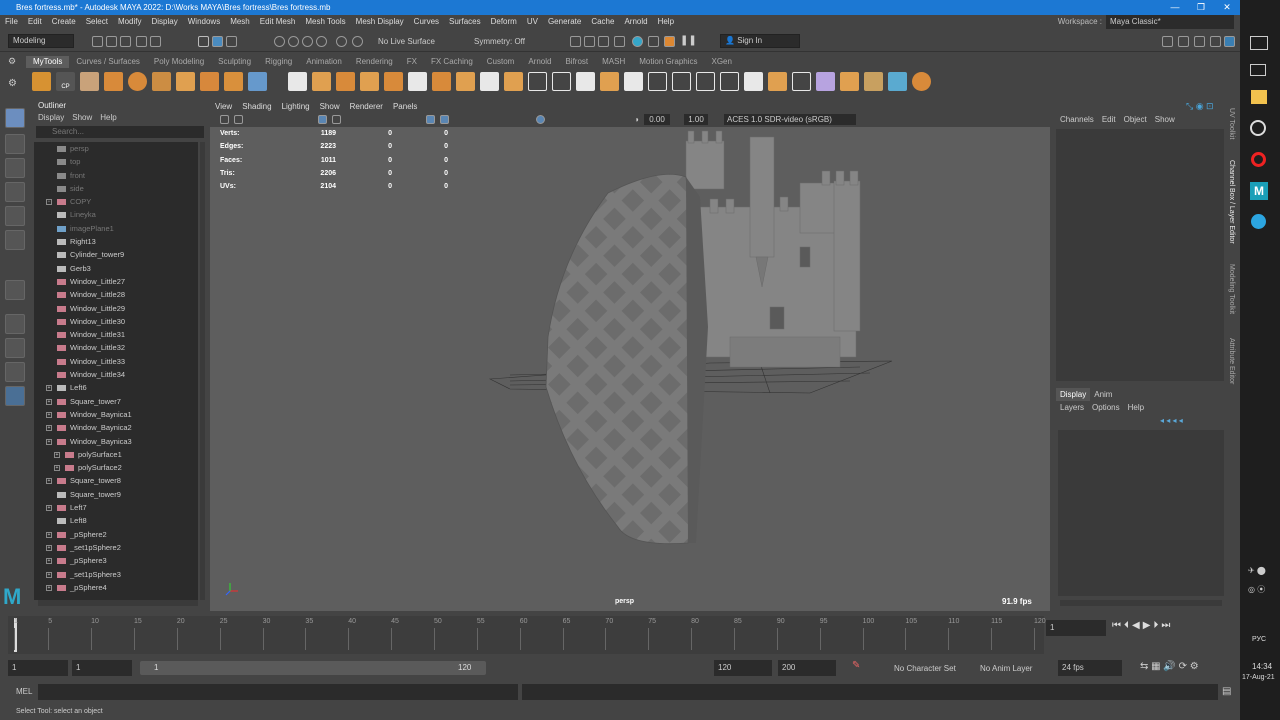 The height and width of the screenshot is (720, 1280). Describe the element at coordinates (137, 81) in the screenshot. I see `torus-icon` at that location.